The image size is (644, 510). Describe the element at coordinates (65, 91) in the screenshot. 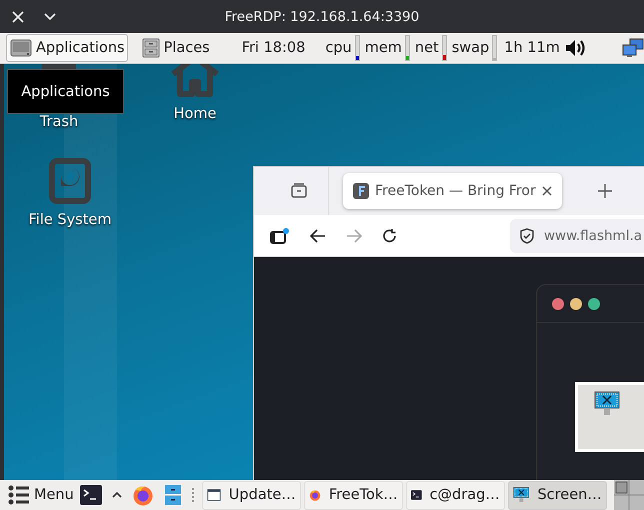

I see `tooltip: Applications` at that location.